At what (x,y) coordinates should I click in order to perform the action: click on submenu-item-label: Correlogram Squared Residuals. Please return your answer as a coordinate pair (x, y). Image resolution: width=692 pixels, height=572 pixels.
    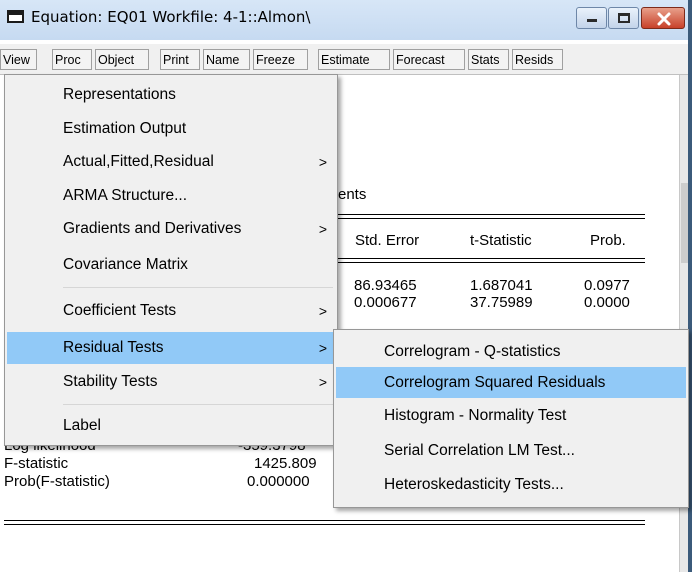
    Looking at the image, I should click on (495, 382).